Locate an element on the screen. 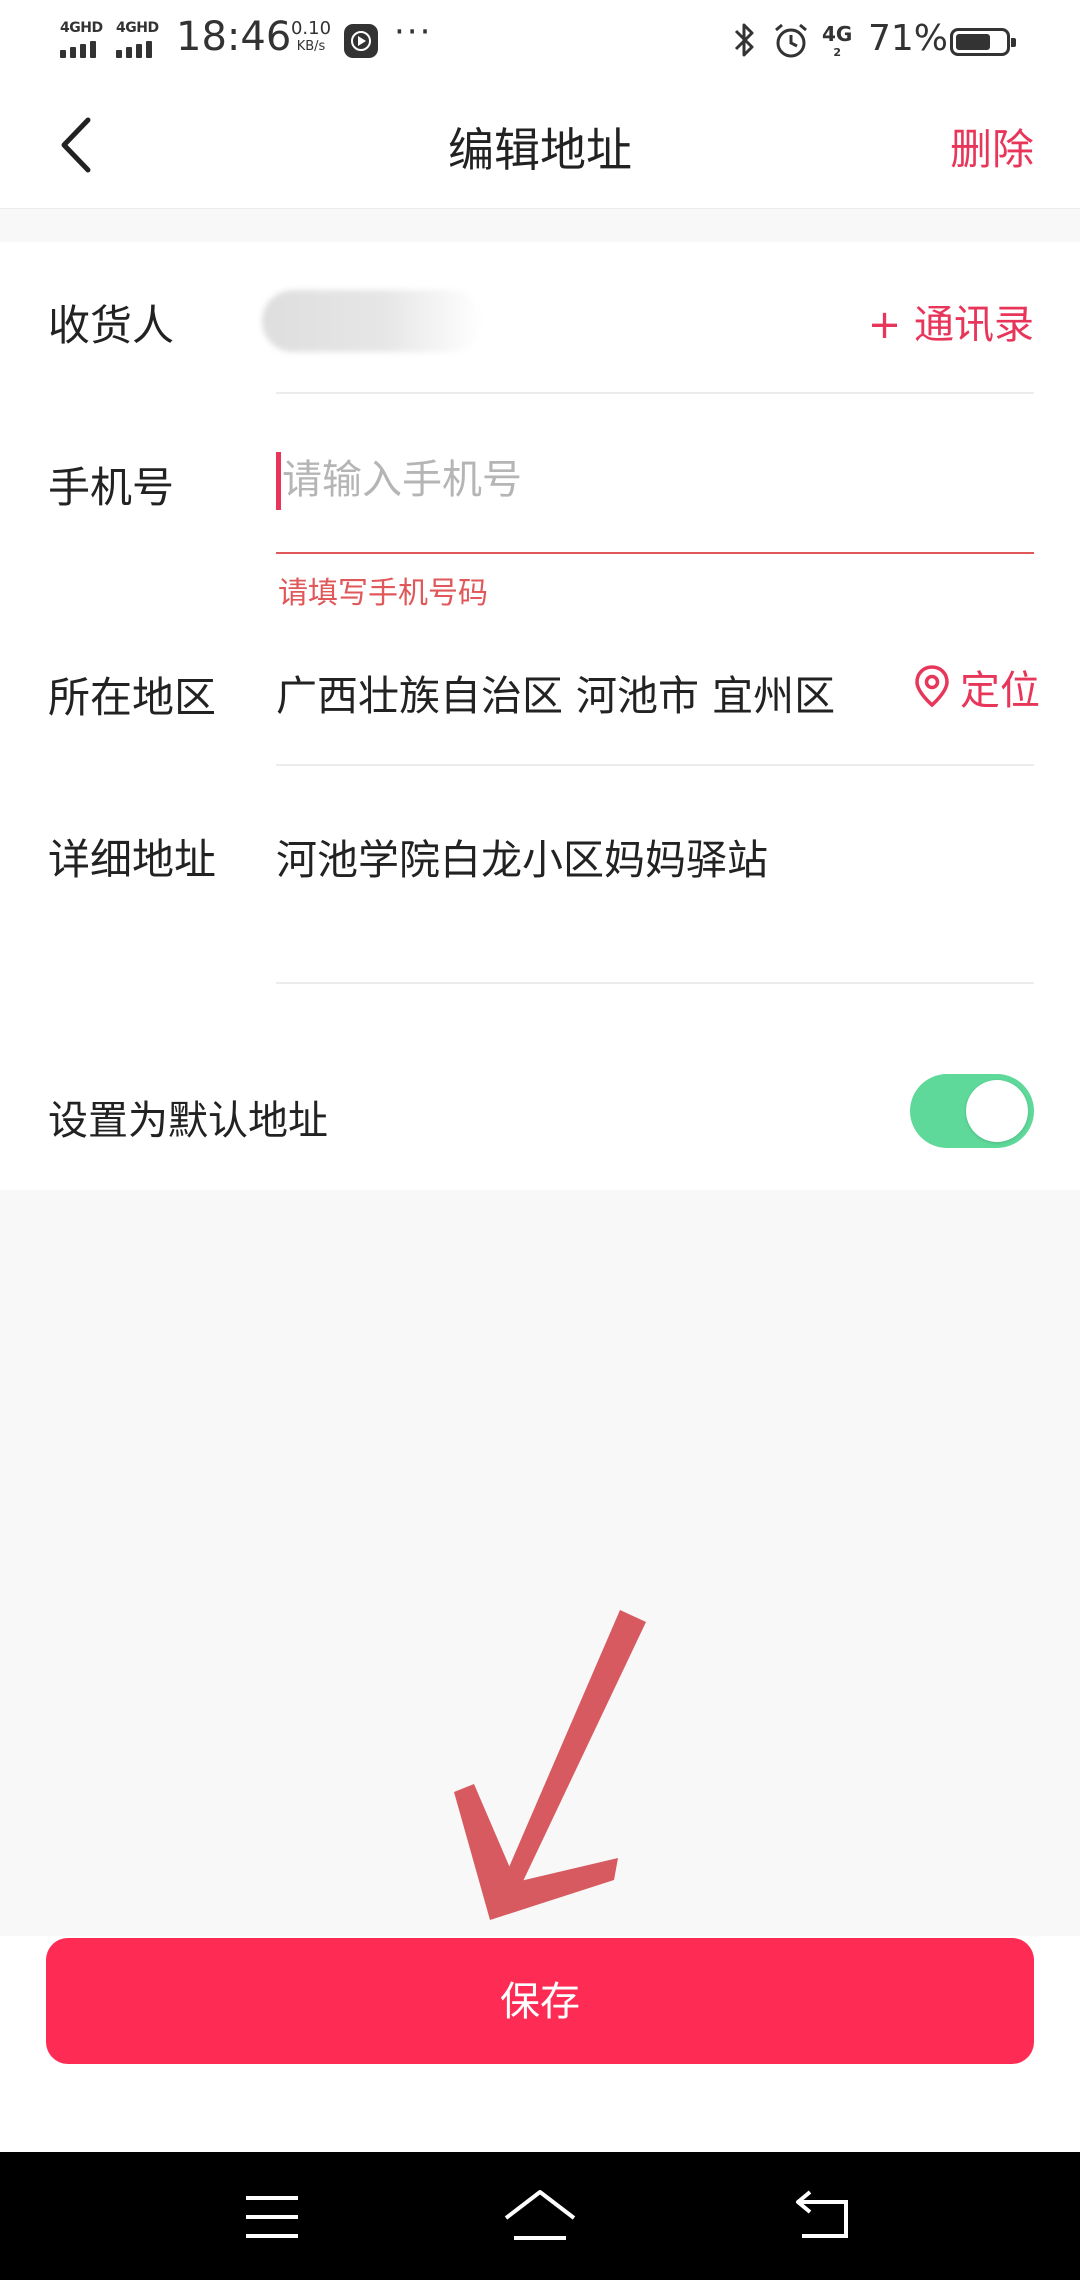 This screenshot has width=1080, height=2280. location-pin-icon is located at coordinates (932, 686).